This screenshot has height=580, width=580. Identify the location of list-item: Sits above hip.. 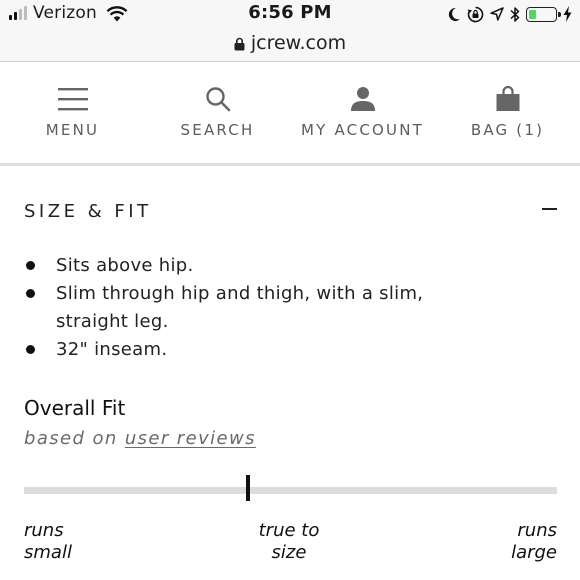
(224, 266).